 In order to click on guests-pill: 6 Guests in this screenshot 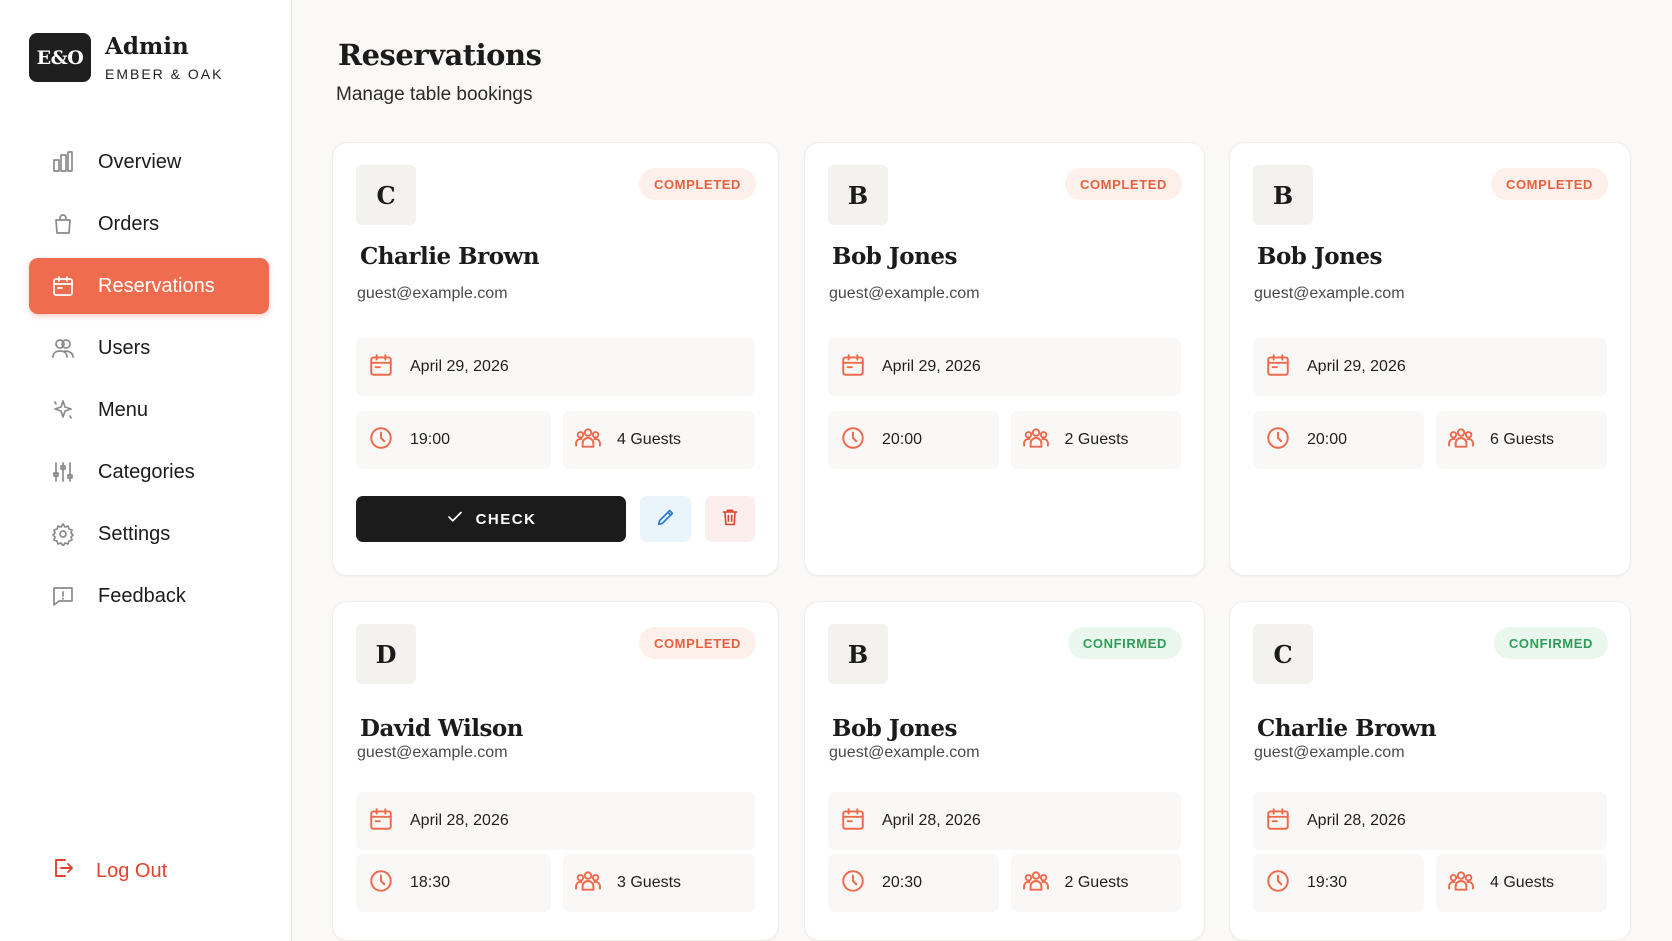, I will do `click(1521, 440)`.